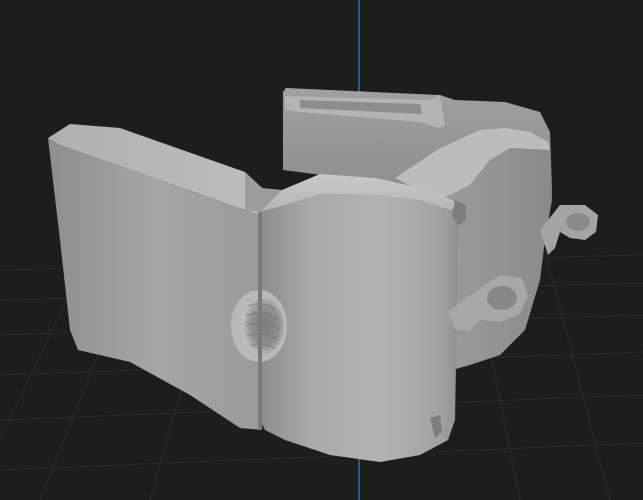  Describe the element at coordinates (260, 321) in the screenshot. I see `seam-shadow` at that location.